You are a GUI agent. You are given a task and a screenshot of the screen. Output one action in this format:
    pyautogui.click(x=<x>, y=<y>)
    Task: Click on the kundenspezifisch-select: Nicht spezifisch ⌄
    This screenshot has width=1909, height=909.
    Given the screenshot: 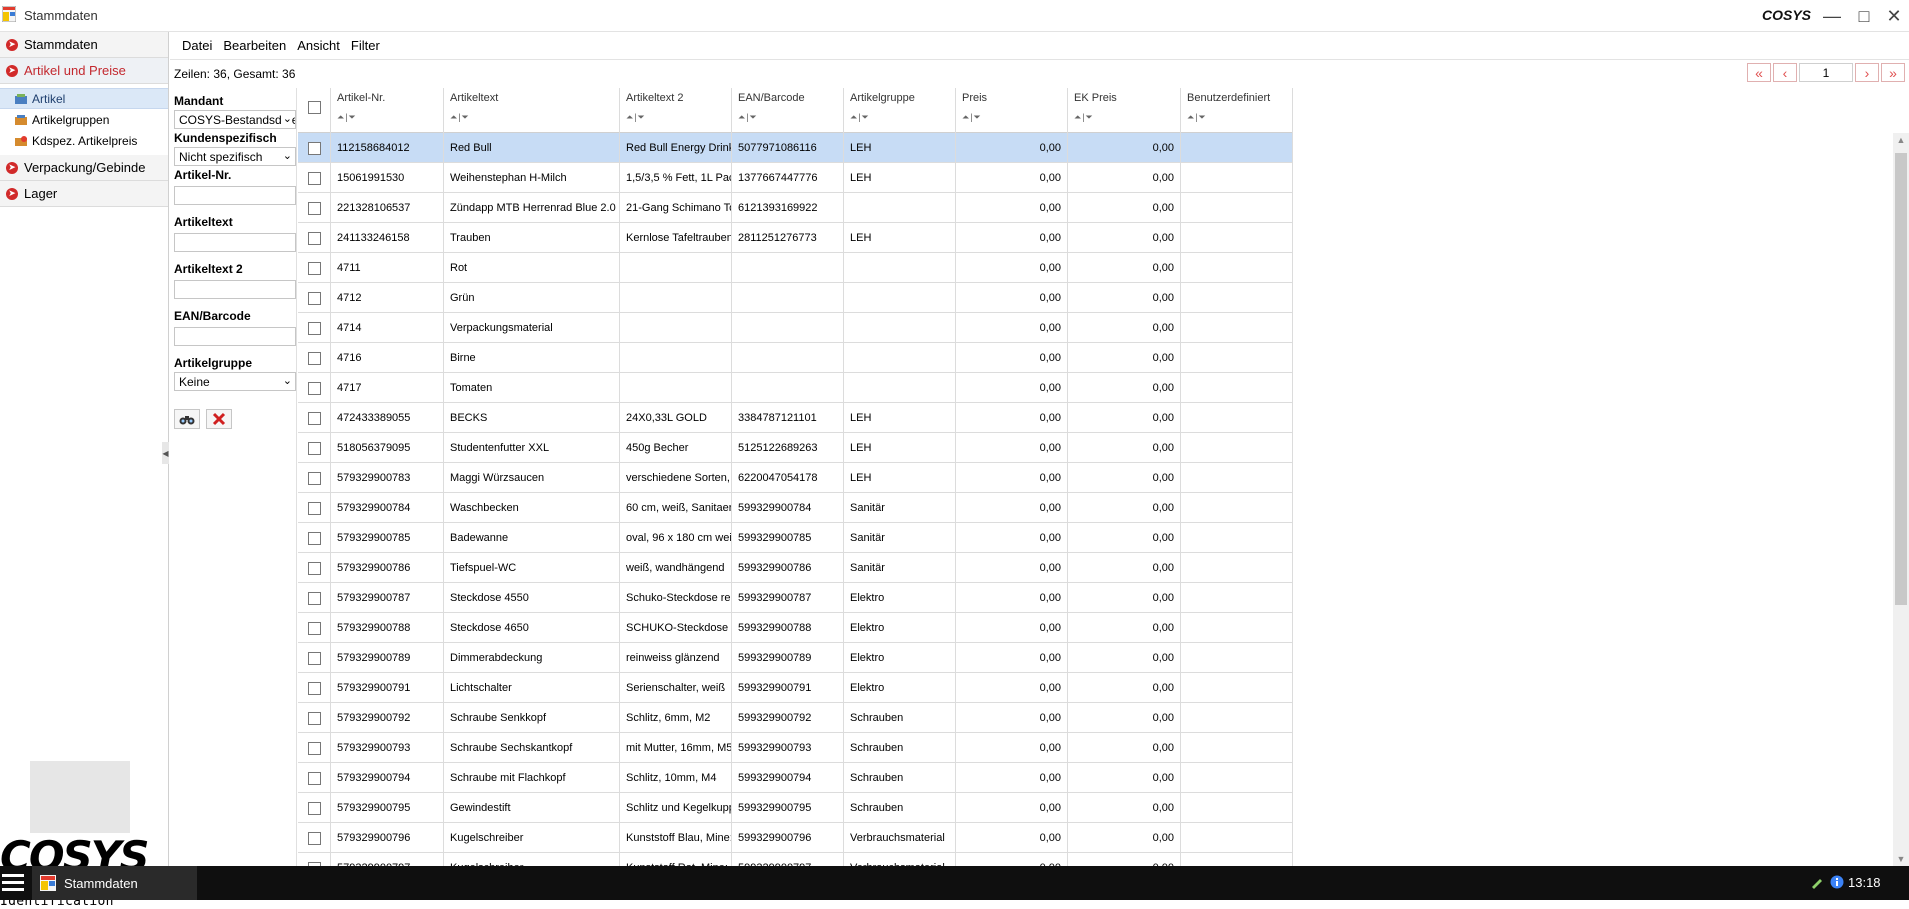 What is the action you would take?
    pyautogui.click(x=235, y=156)
    